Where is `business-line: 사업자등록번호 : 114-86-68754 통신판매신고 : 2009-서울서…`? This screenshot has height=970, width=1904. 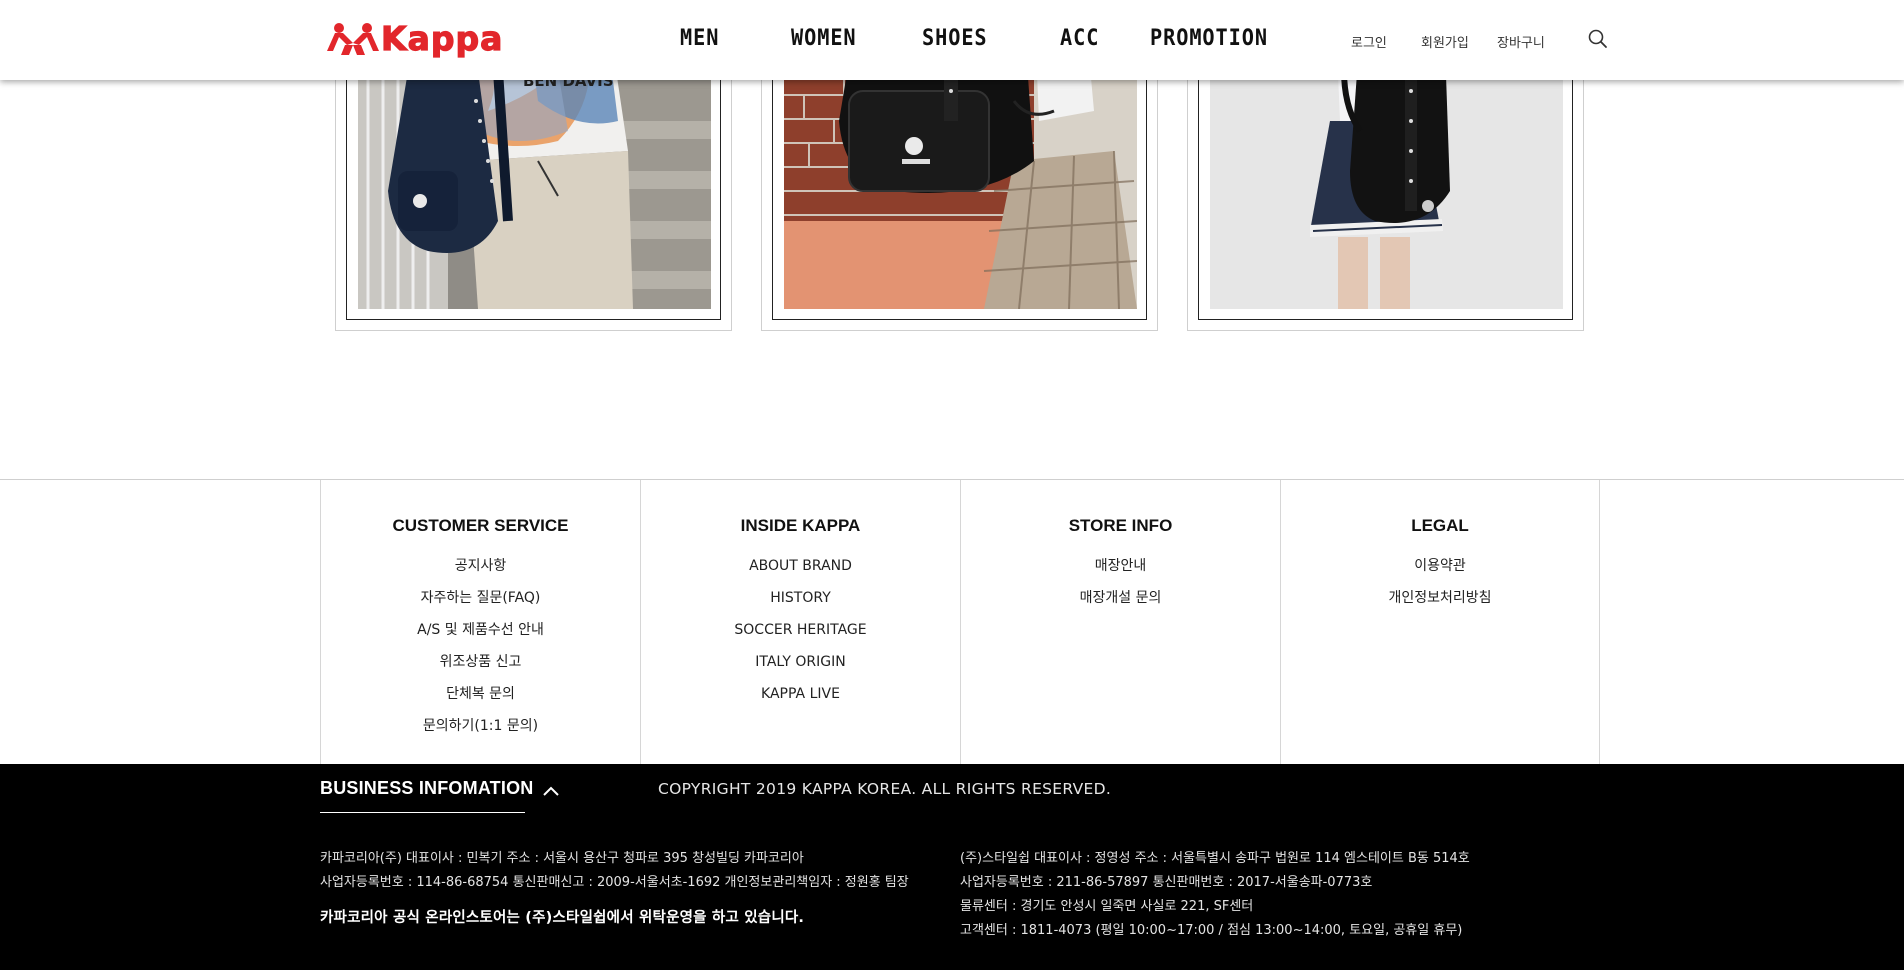
business-line: 사업자등록번호 : 114-86-68754 통신판매신고 : 2009-서울서… is located at coordinates (614, 882).